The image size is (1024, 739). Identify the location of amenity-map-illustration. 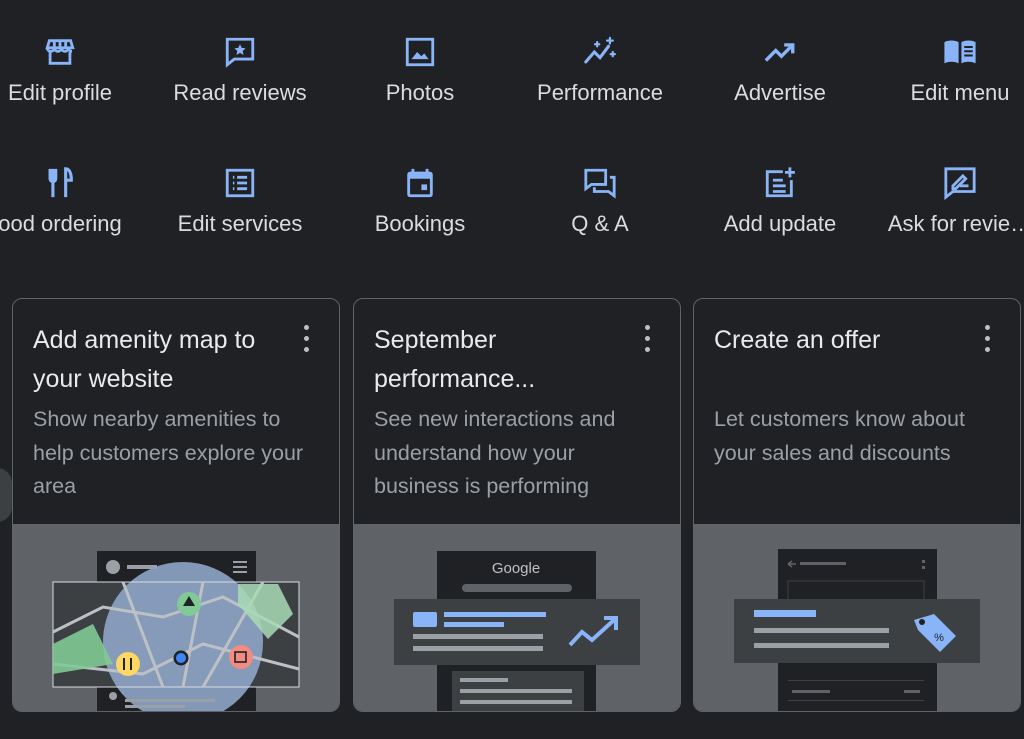
(176, 617).